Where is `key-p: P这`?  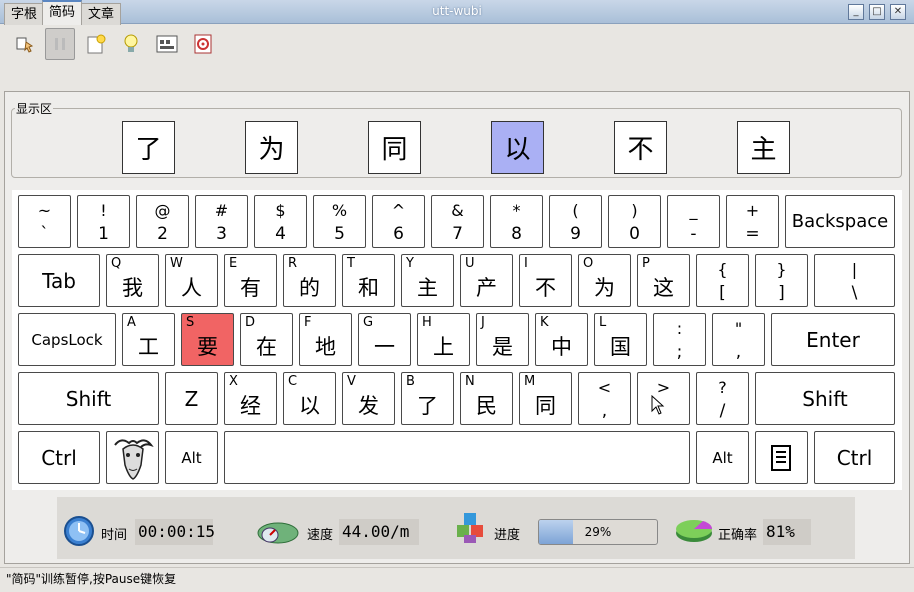
key-p: P这 is located at coordinates (663, 280).